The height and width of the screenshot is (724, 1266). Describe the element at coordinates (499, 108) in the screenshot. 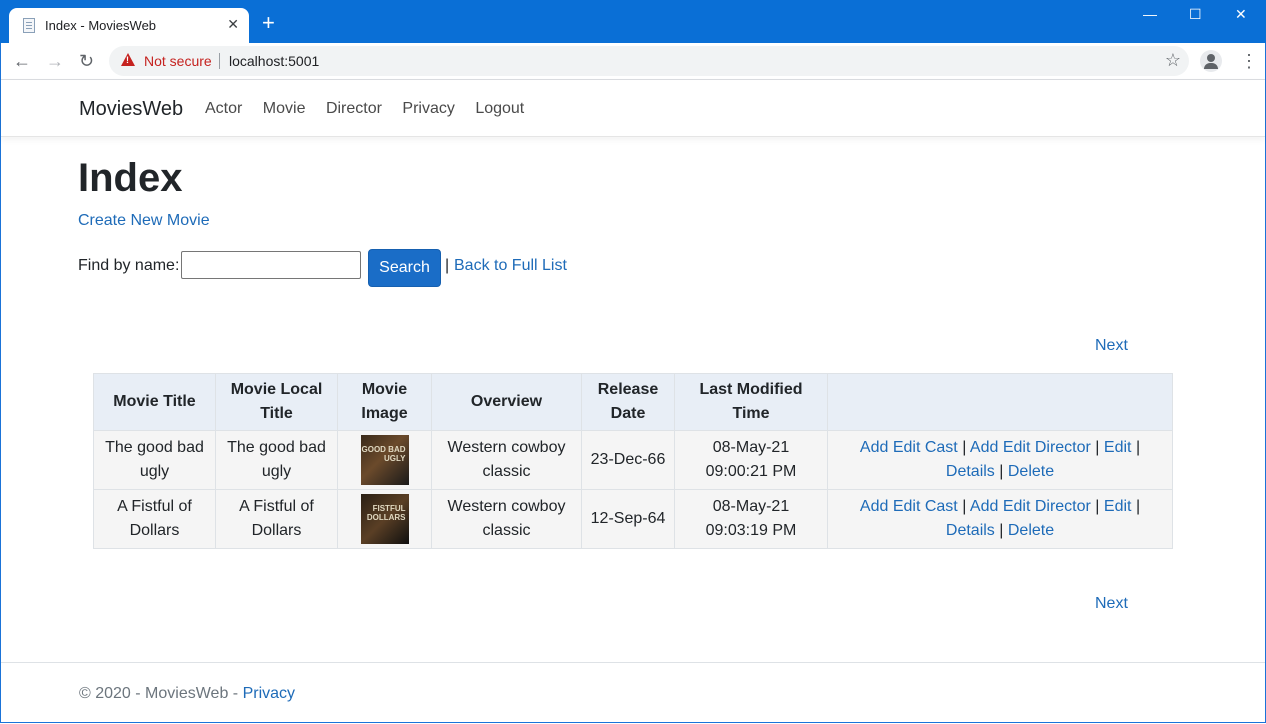

I see `nav-item-logout: Logout` at that location.